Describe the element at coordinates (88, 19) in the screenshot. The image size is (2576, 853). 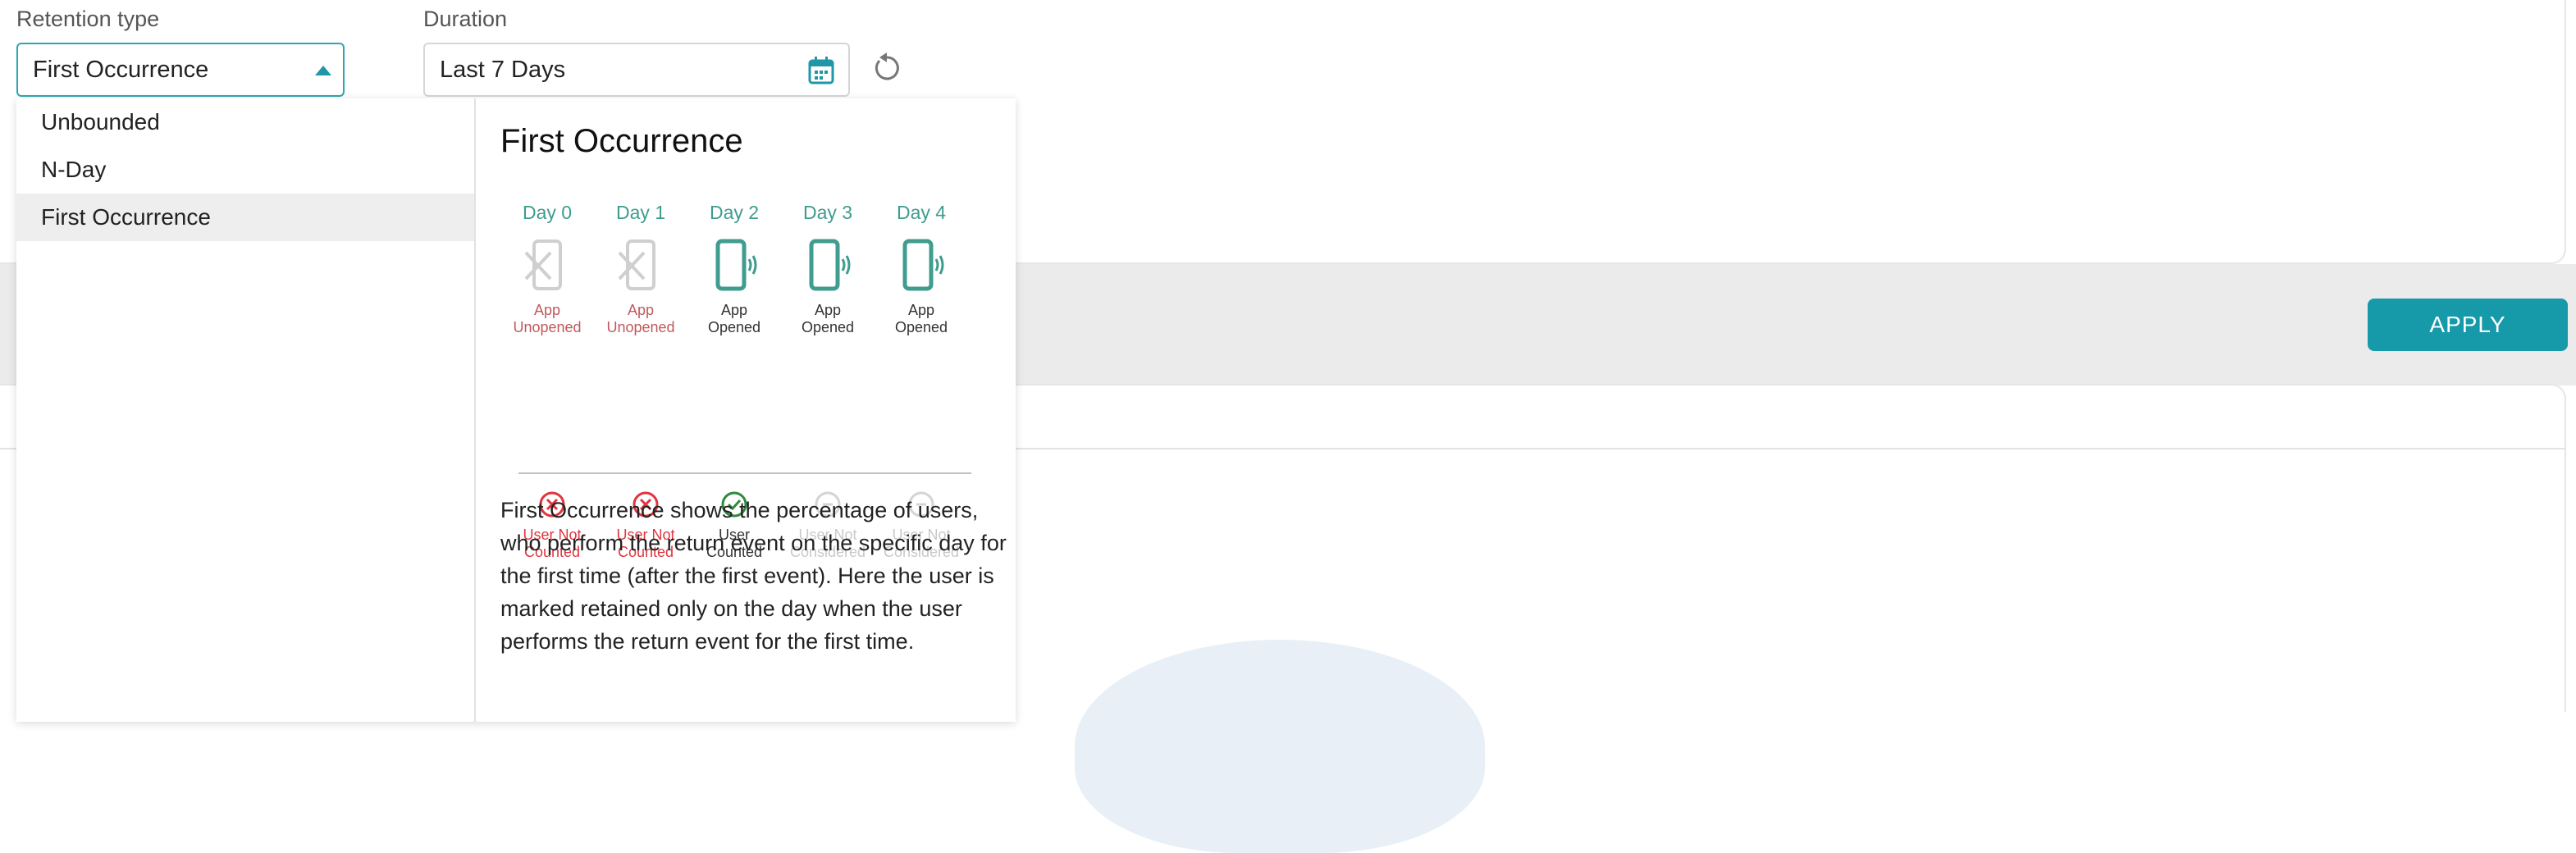
I see `retention-type-label: Retention type` at that location.